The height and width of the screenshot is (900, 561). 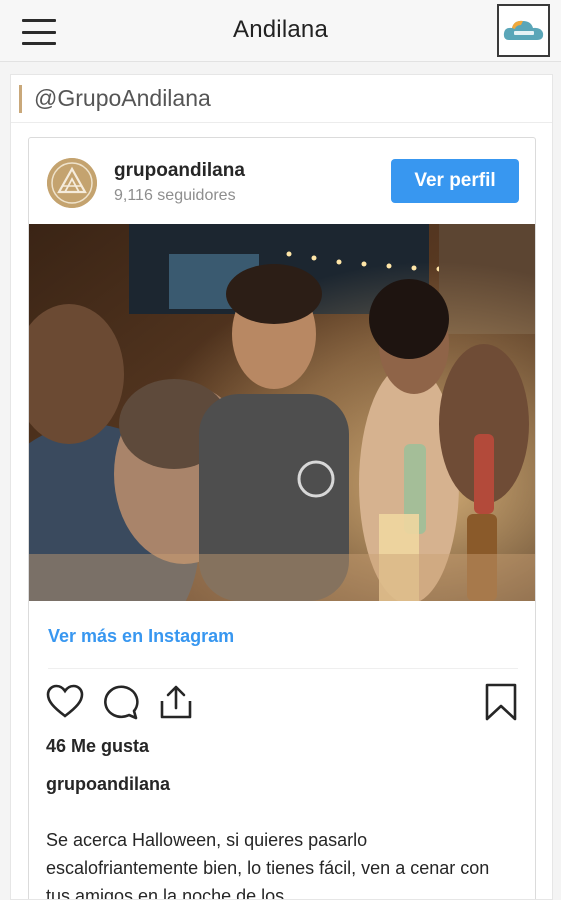 What do you see at coordinates (122, 98) in the screenshot?
I see `instagram-handle: @GrupoAndilana` at bounding box center [122, 98].